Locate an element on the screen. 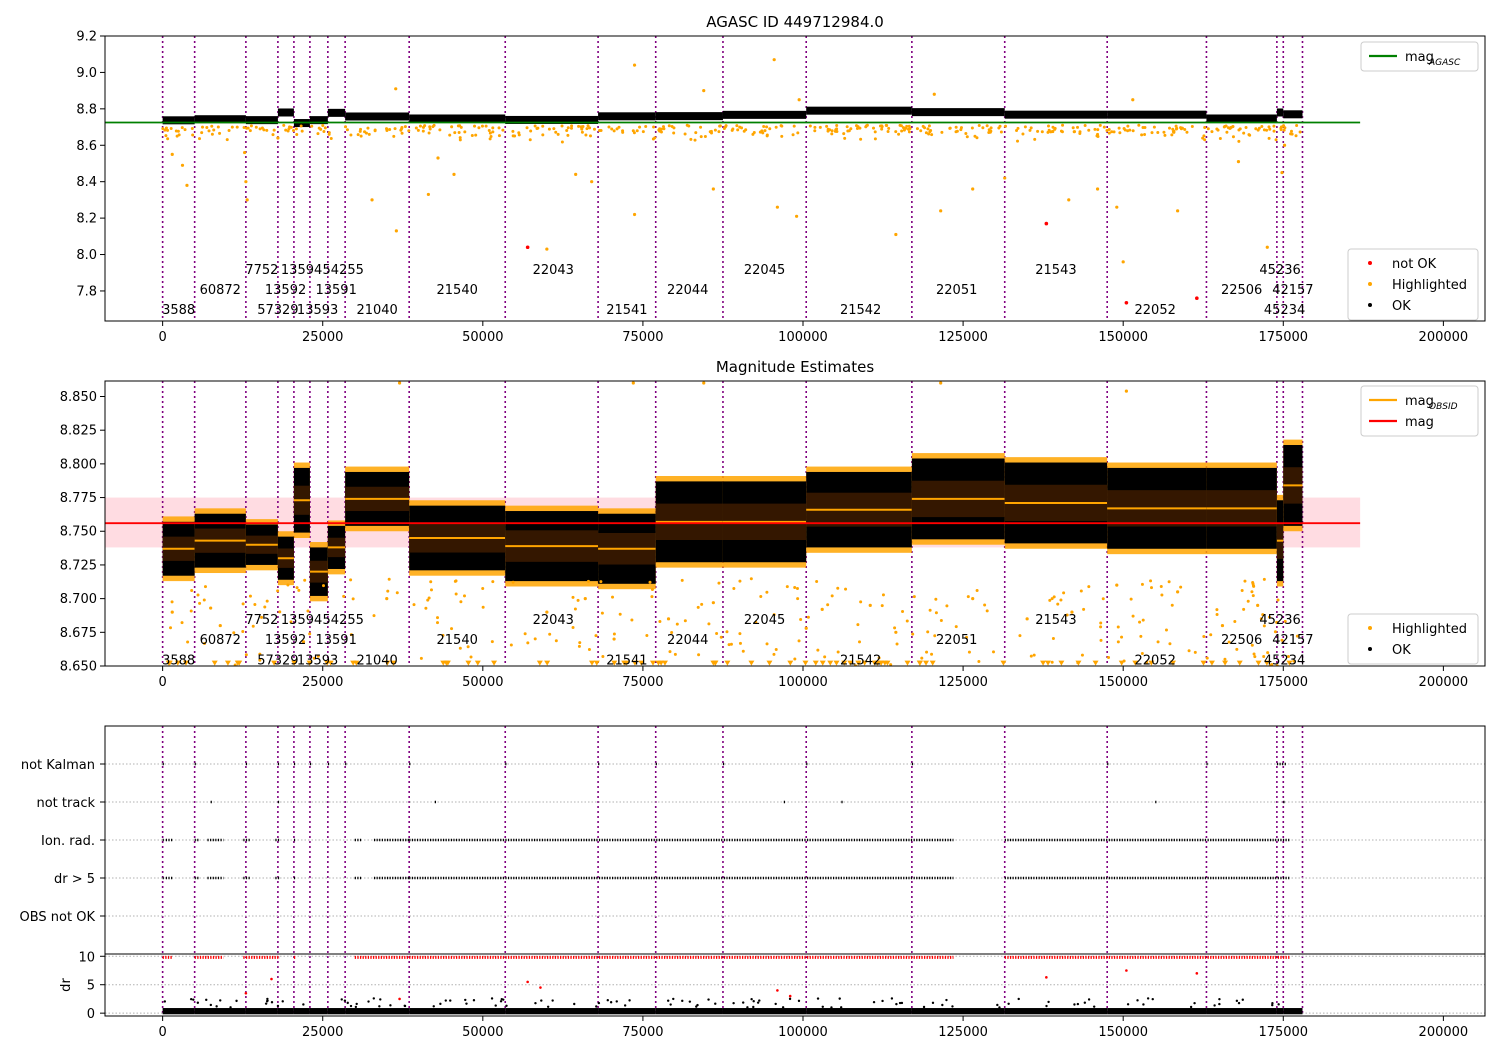 The height and width of the screenshot is (1050, 1500). dr-red-point is located at coordinates (527, 982).